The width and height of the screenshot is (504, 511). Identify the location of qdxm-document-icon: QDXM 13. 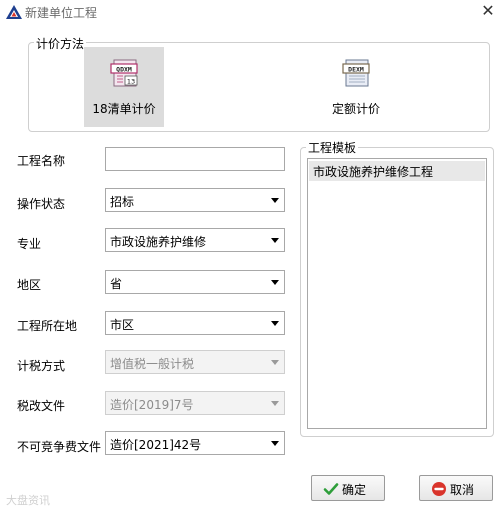
(124, 73).